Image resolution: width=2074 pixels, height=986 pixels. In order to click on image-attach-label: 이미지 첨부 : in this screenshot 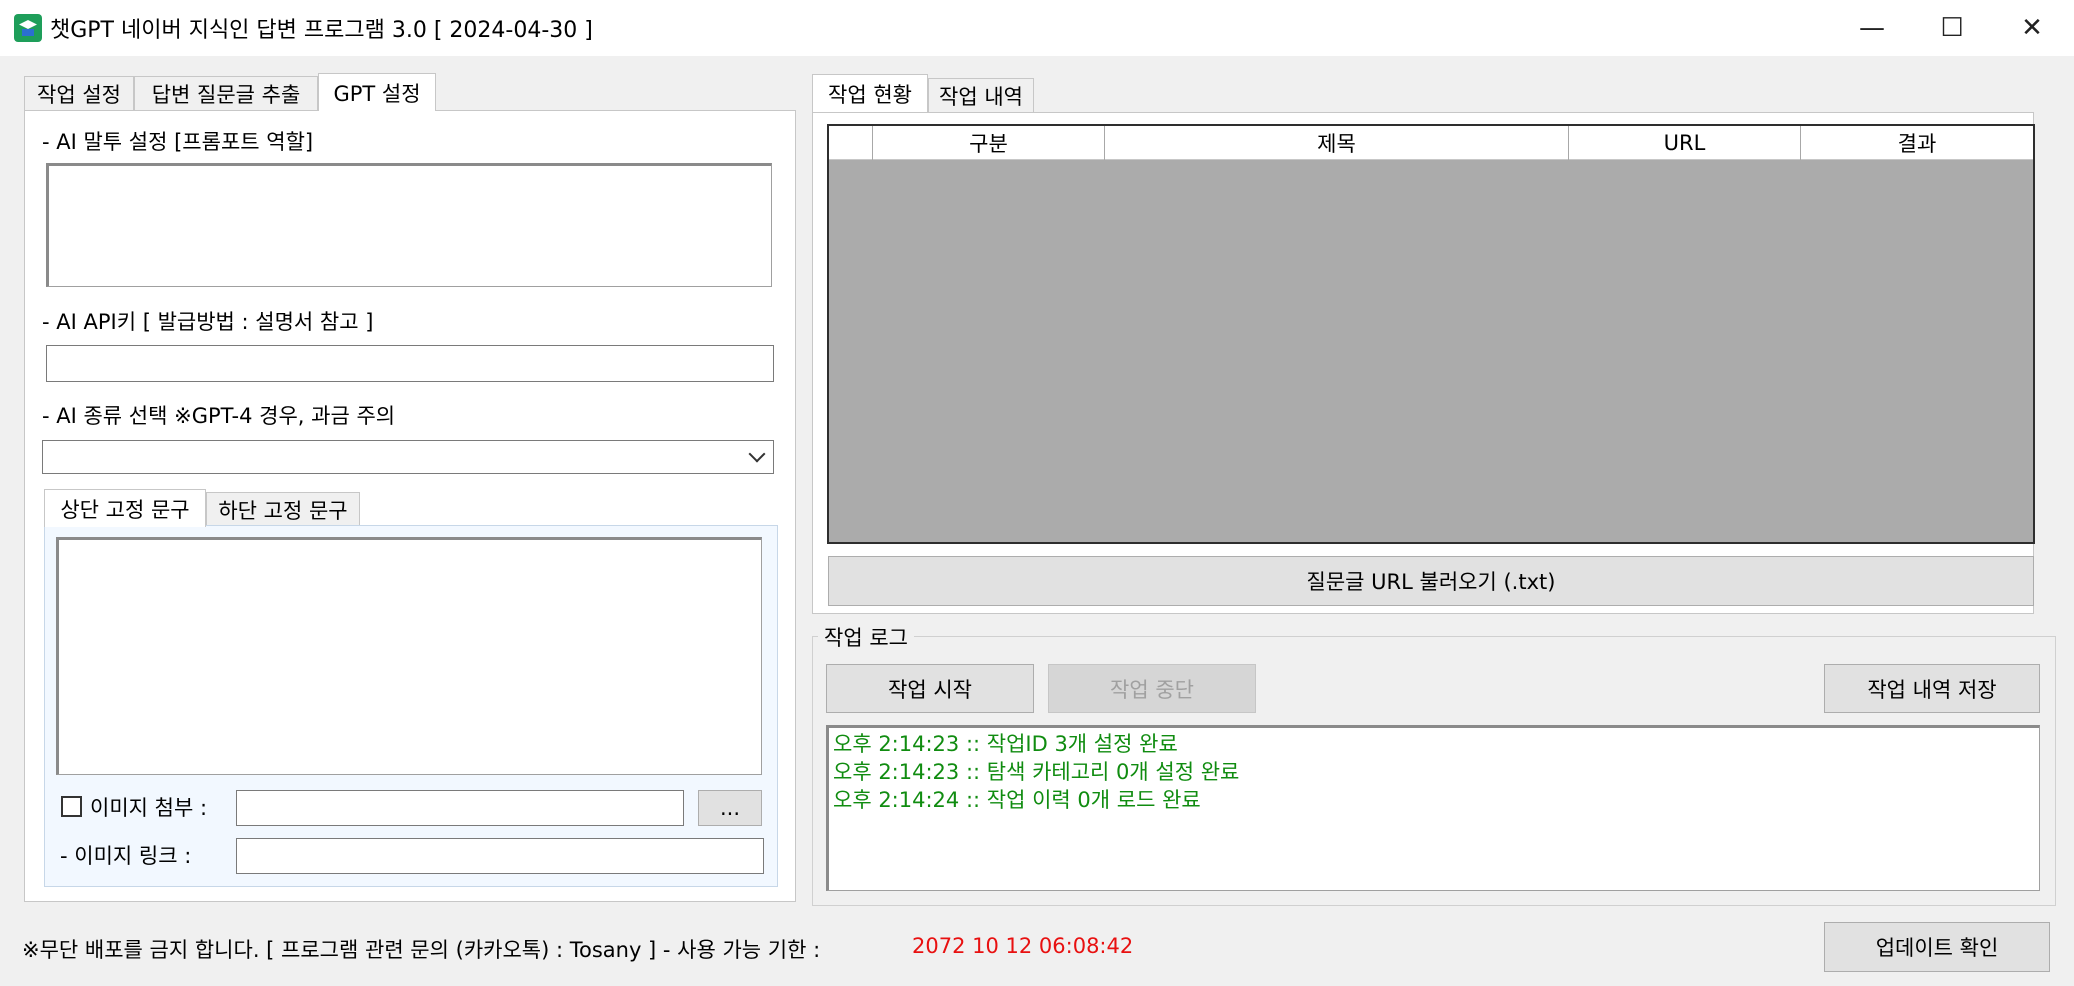, I will do `click(149, 808)`.